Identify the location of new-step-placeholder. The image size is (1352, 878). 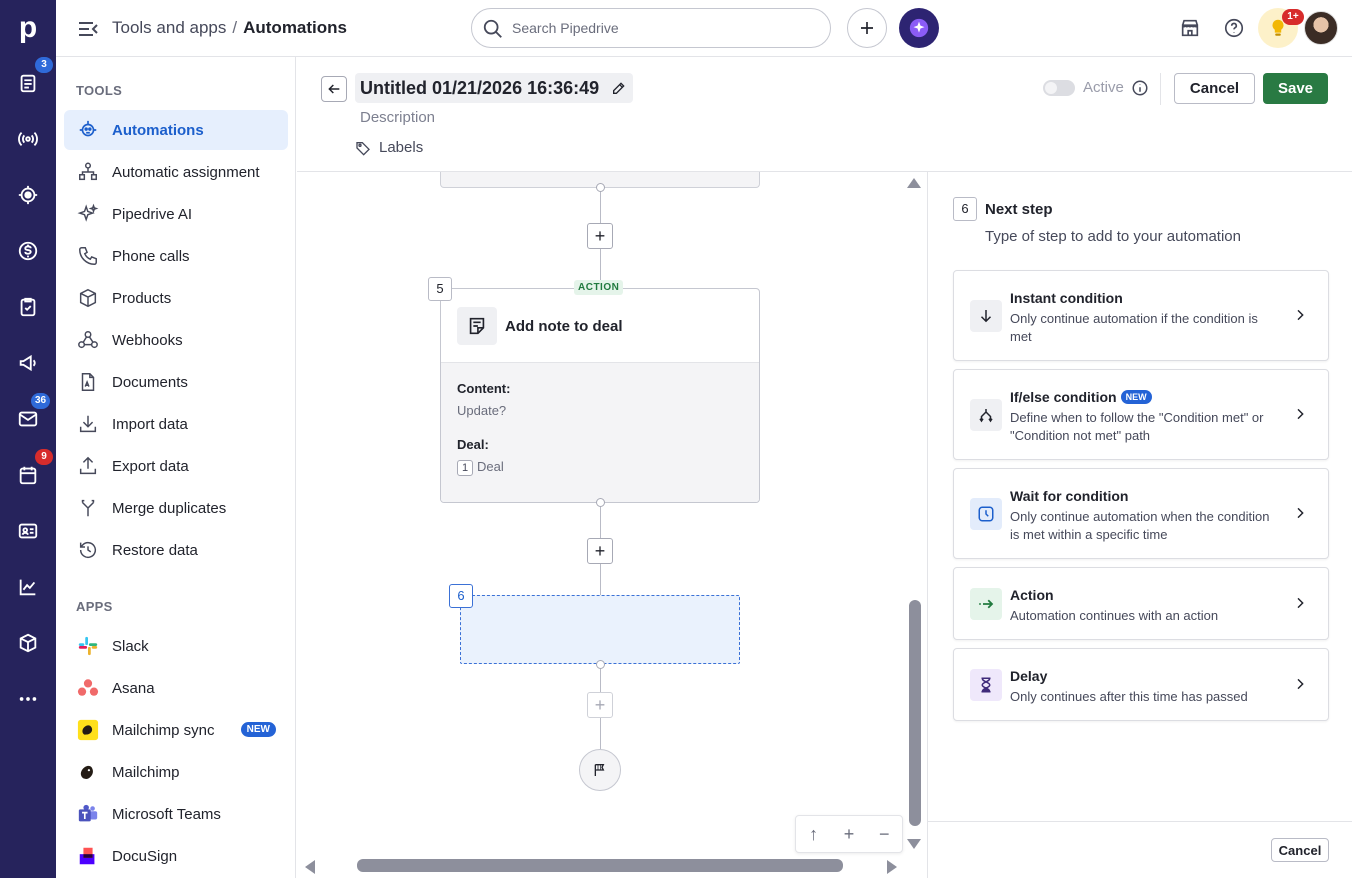
(600, 629).